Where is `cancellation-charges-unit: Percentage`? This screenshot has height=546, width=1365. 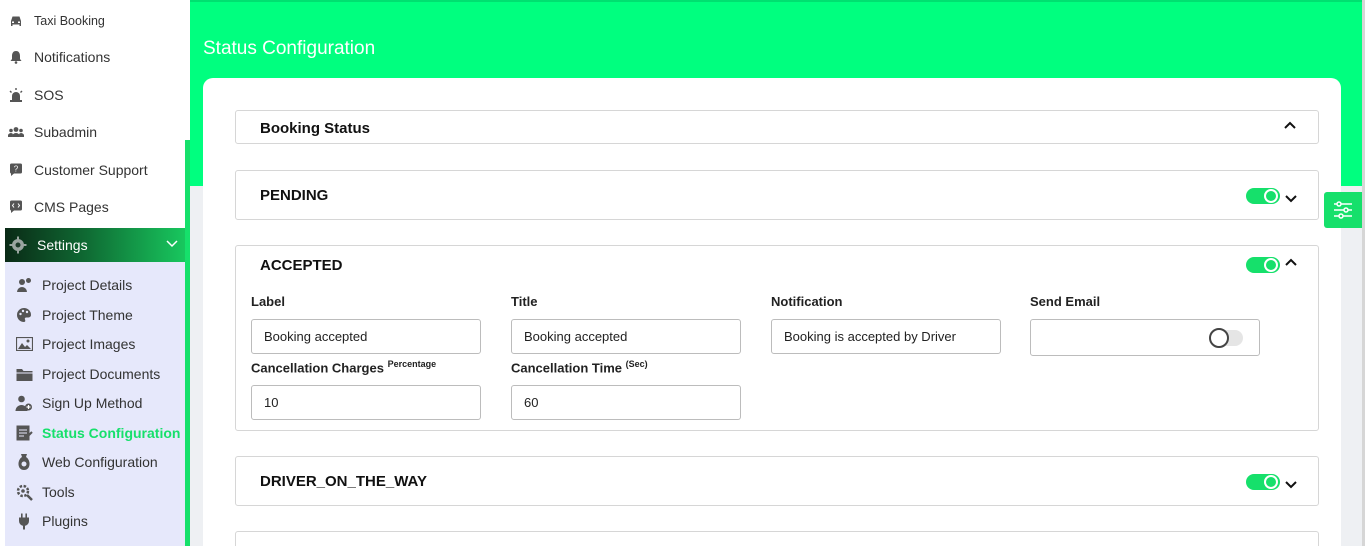 cancellation-charges-unit: Percentage is located at coordinates (412, 364).